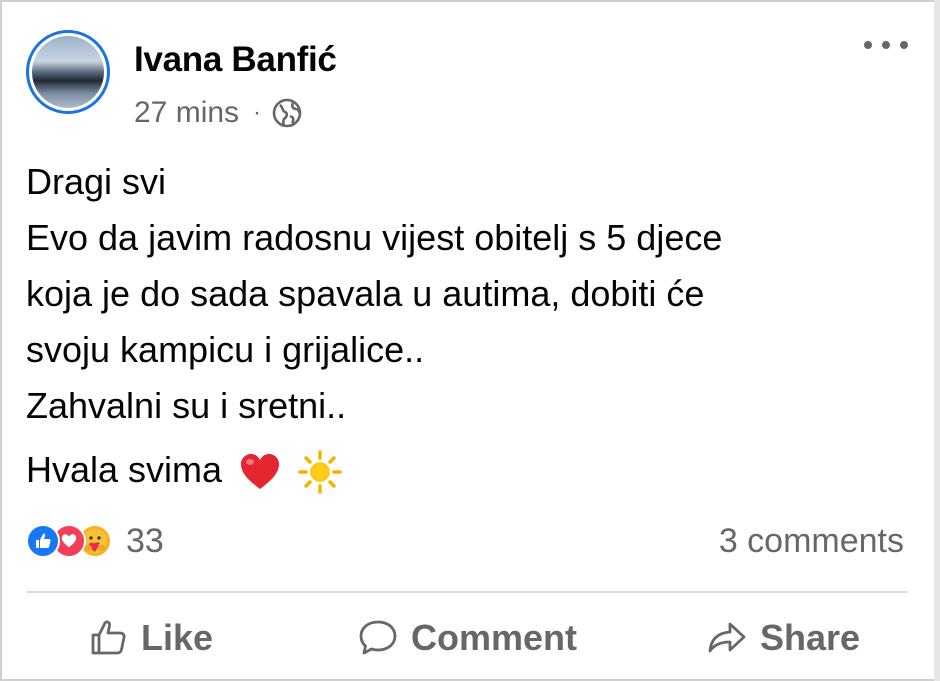 The height and width of the screenshot is (681, 940). Describe the element at coordinates (937, 340) in the screenshot. I see `screen-edge` at that location.